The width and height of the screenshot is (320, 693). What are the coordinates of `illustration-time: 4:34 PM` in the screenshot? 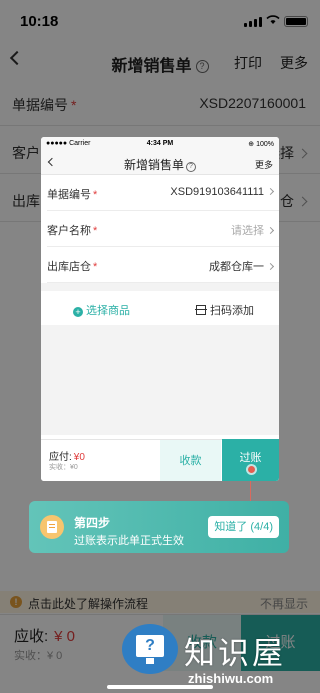 It's located at (160, 143).